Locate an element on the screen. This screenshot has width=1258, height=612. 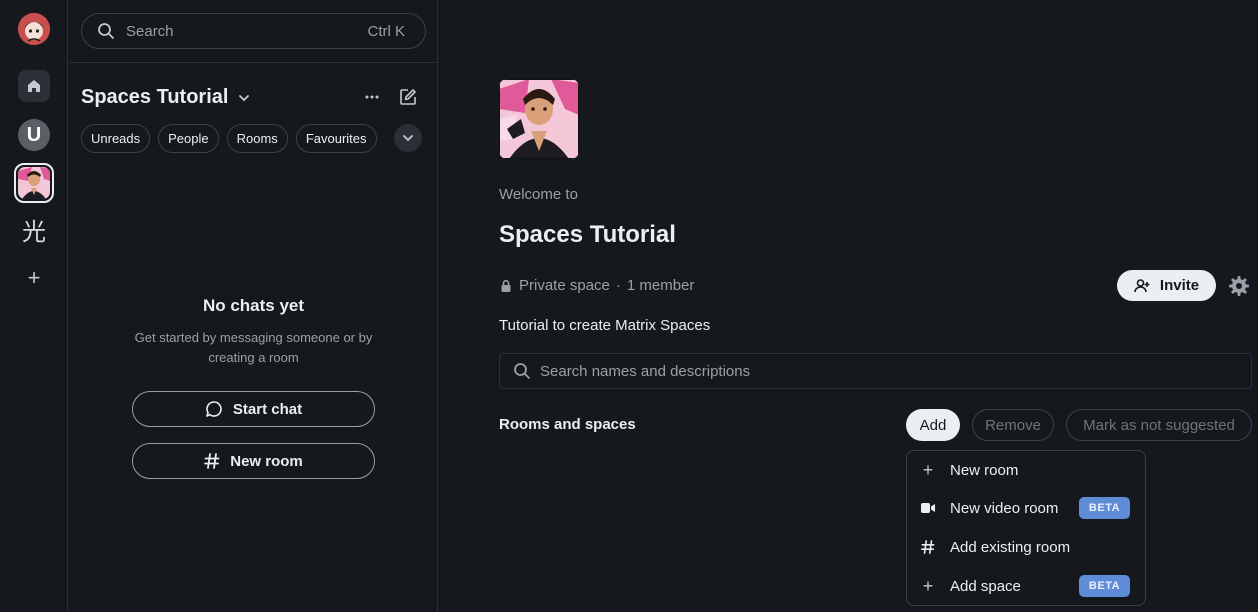
search-button: Search Ctrl K is located at coordinates (253, 31).